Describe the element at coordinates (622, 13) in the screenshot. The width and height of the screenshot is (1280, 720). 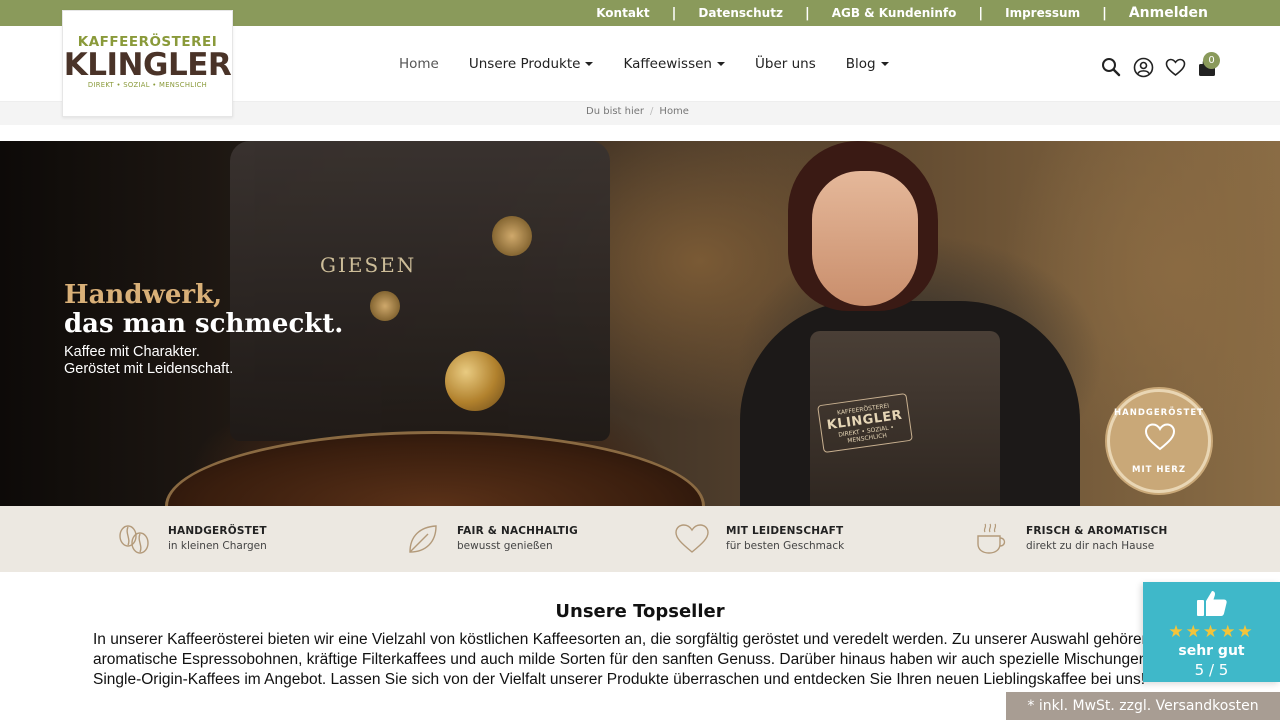
I see `link-kontakt: Kontakt` at that location.